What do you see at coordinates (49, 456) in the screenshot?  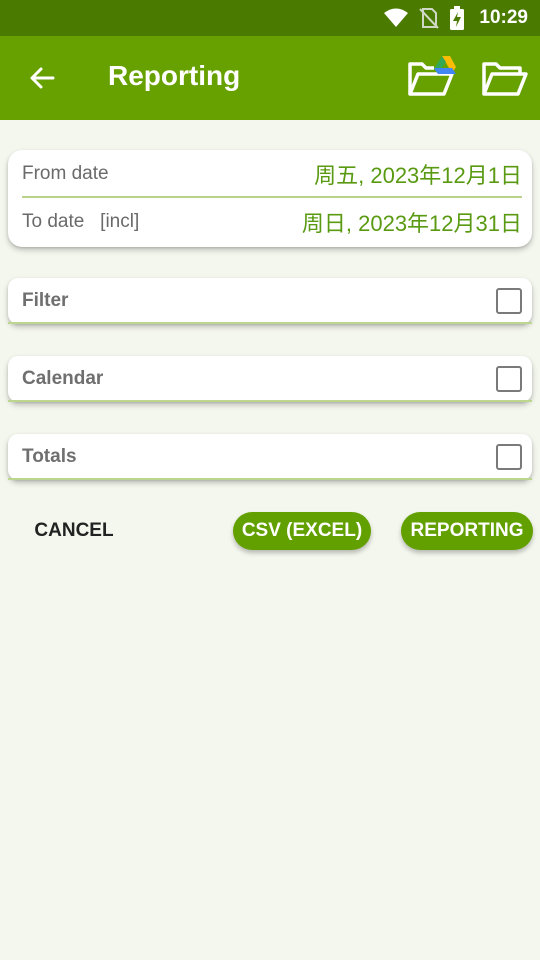 I see `totals-label: Totals` at bounding box center [49, 456].